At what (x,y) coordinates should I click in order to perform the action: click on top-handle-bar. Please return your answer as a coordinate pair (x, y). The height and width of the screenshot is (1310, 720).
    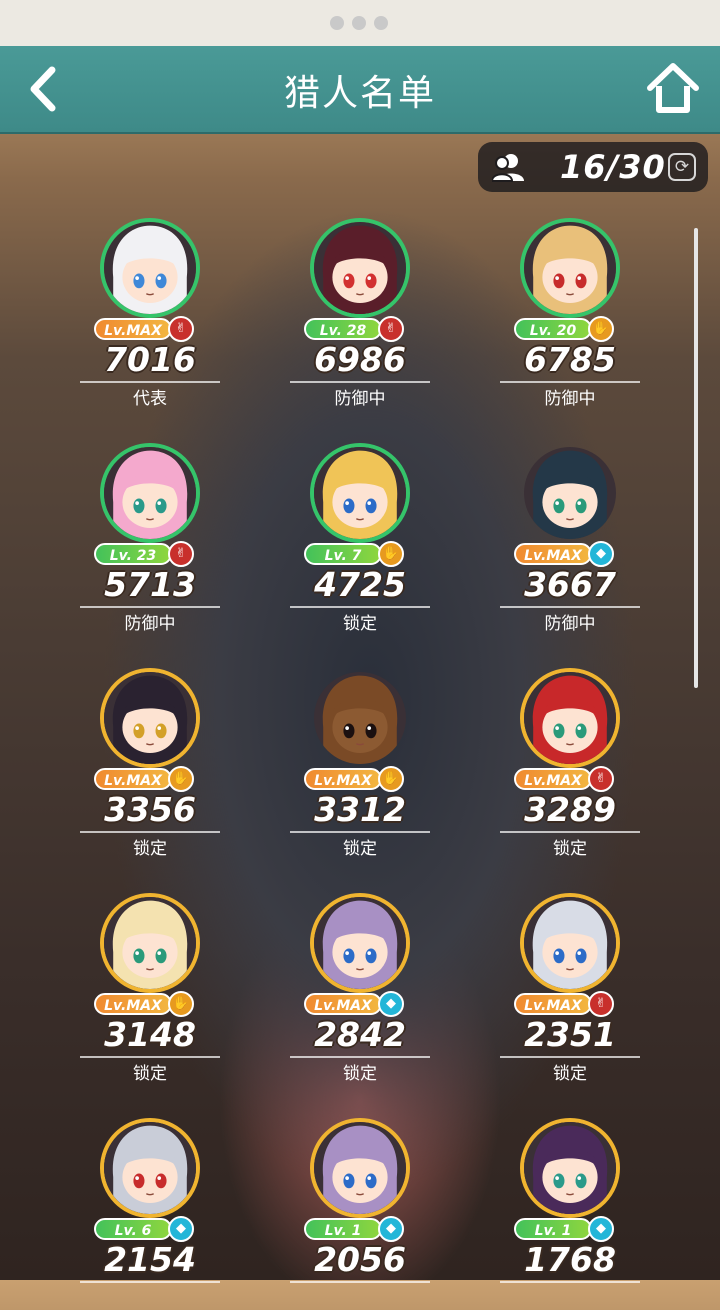
    Looking at the image, I should click on (360, 23).